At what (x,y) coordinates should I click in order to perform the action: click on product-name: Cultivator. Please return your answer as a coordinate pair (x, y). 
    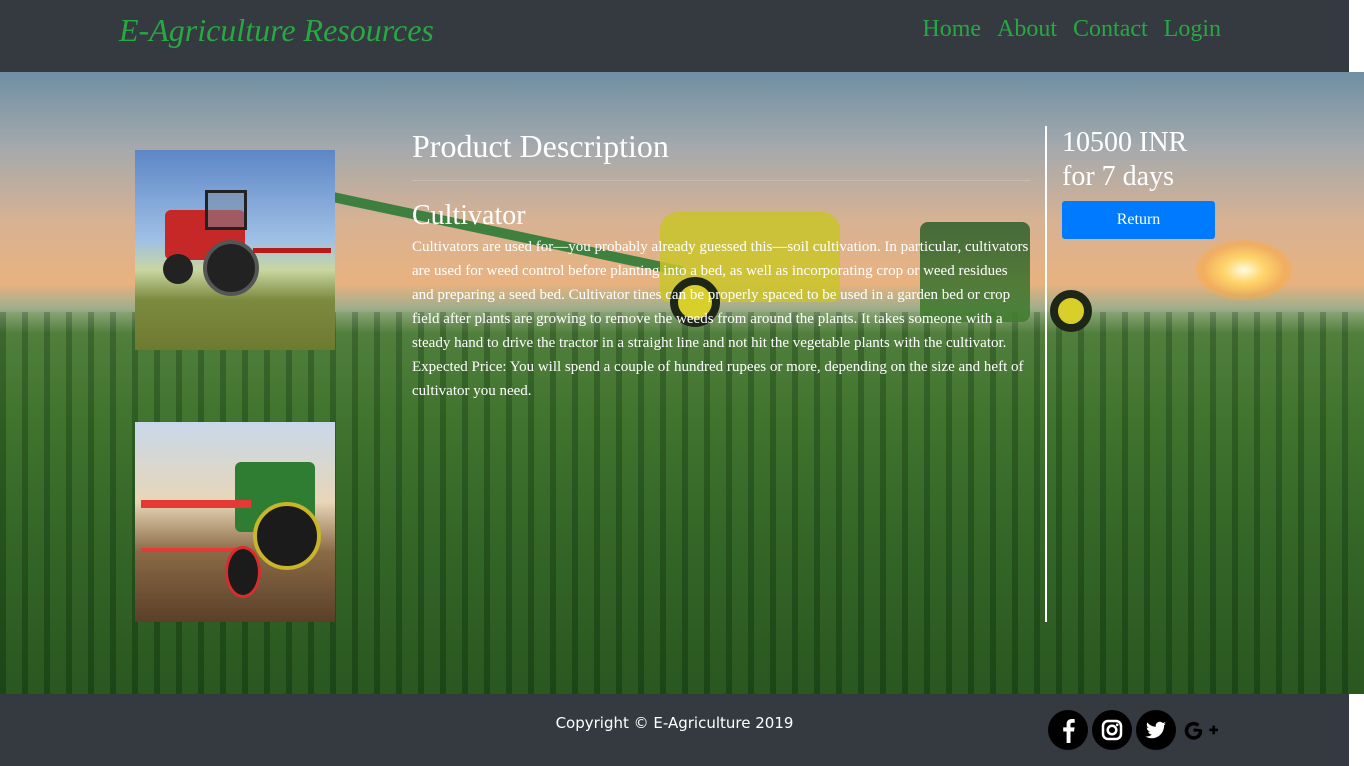
    Looking at the image, I should click on (469, 215).